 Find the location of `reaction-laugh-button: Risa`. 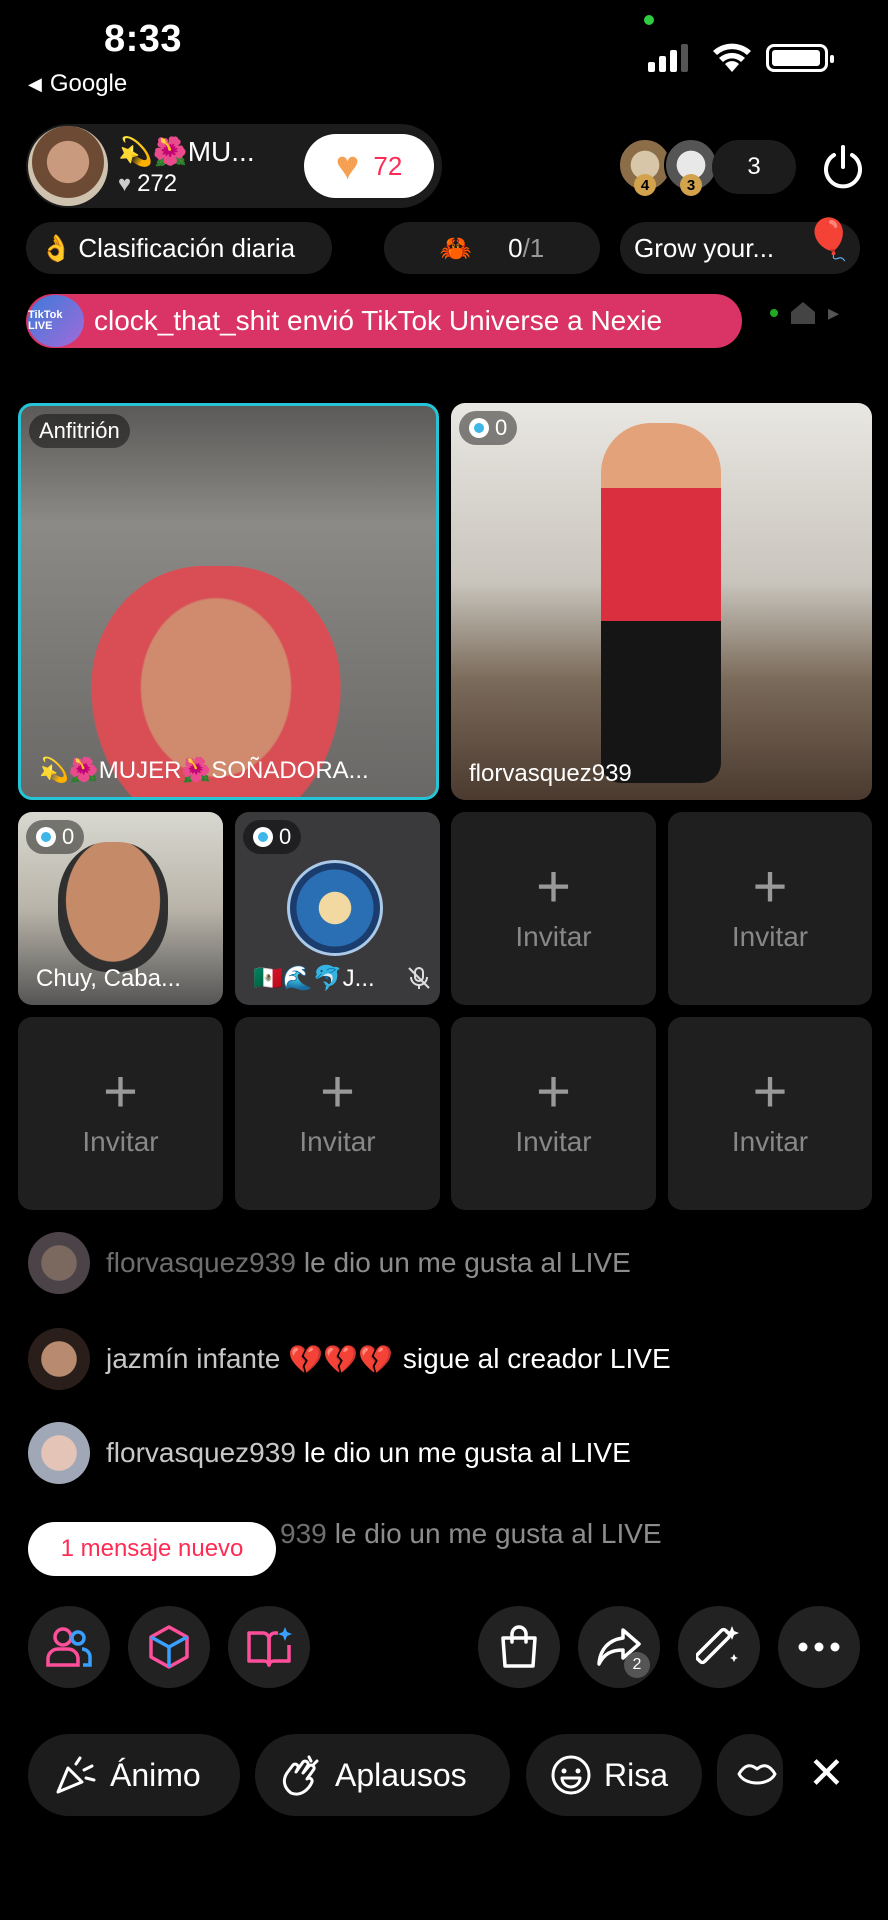

reaction-laugh-button: Risa is located at coordinates (614, 1775).